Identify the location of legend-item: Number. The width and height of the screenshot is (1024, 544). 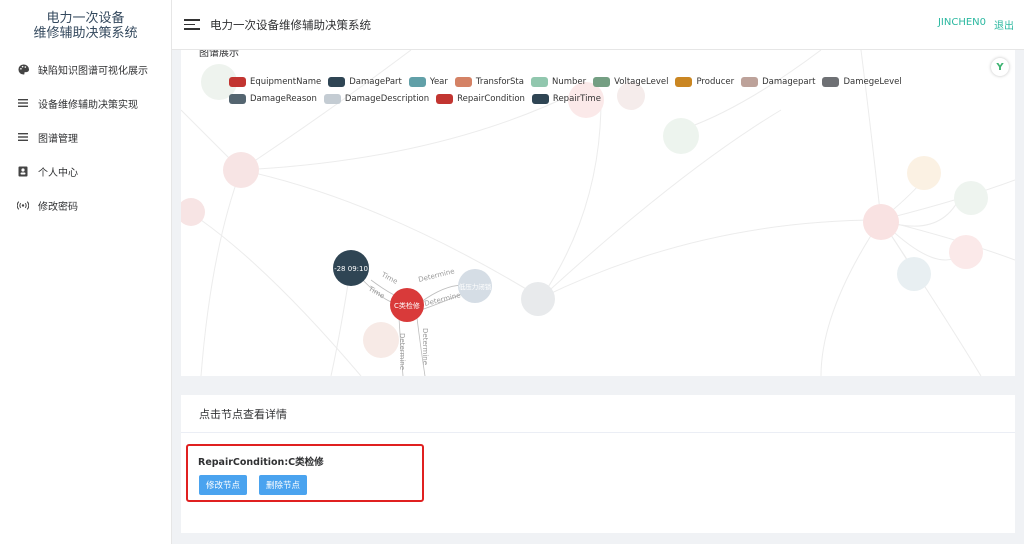
(558, 82).